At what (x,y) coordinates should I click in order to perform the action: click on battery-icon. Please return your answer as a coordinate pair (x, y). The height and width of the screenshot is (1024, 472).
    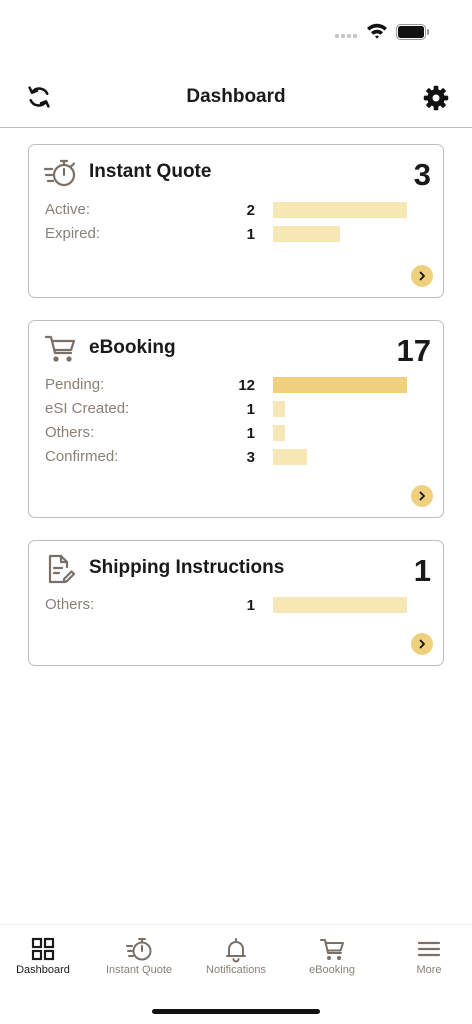
    Looking at the image, I should click on (412, 32).